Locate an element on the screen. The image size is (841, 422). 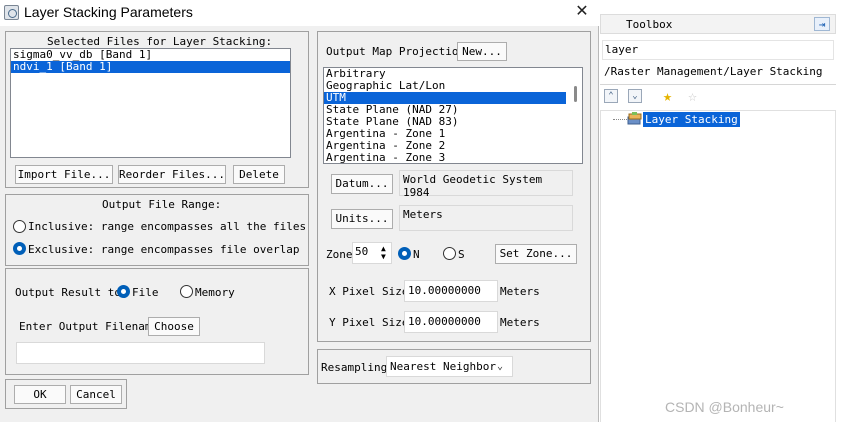
file-radio-label: File is located at coordinates (145, 292).